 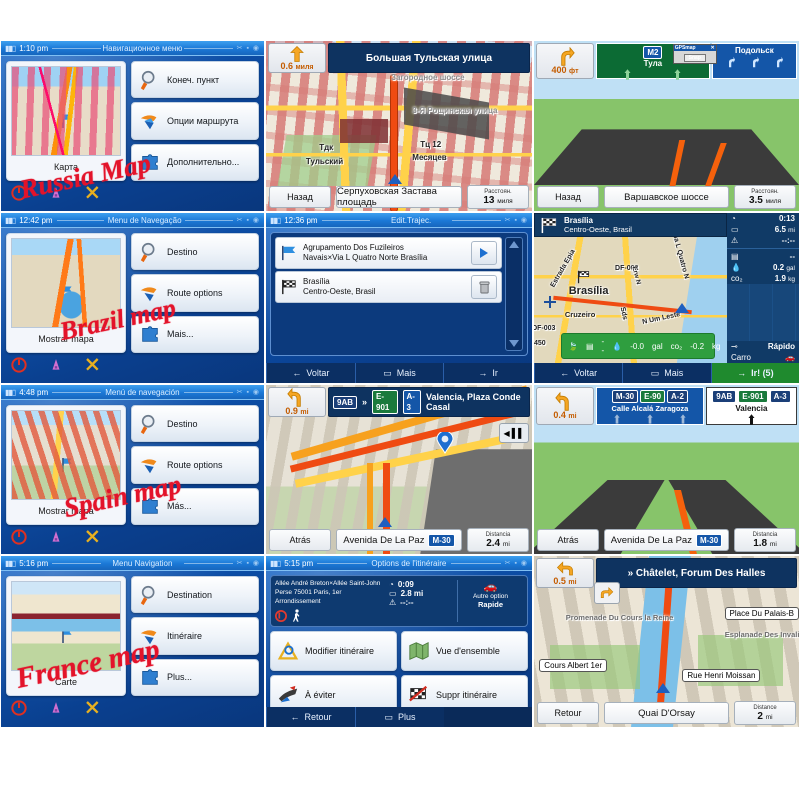 What do you see at coordinates (399, 717) in the screenshot?
I see `more-button: ▭ Plus` at bounding box center [399, 717].